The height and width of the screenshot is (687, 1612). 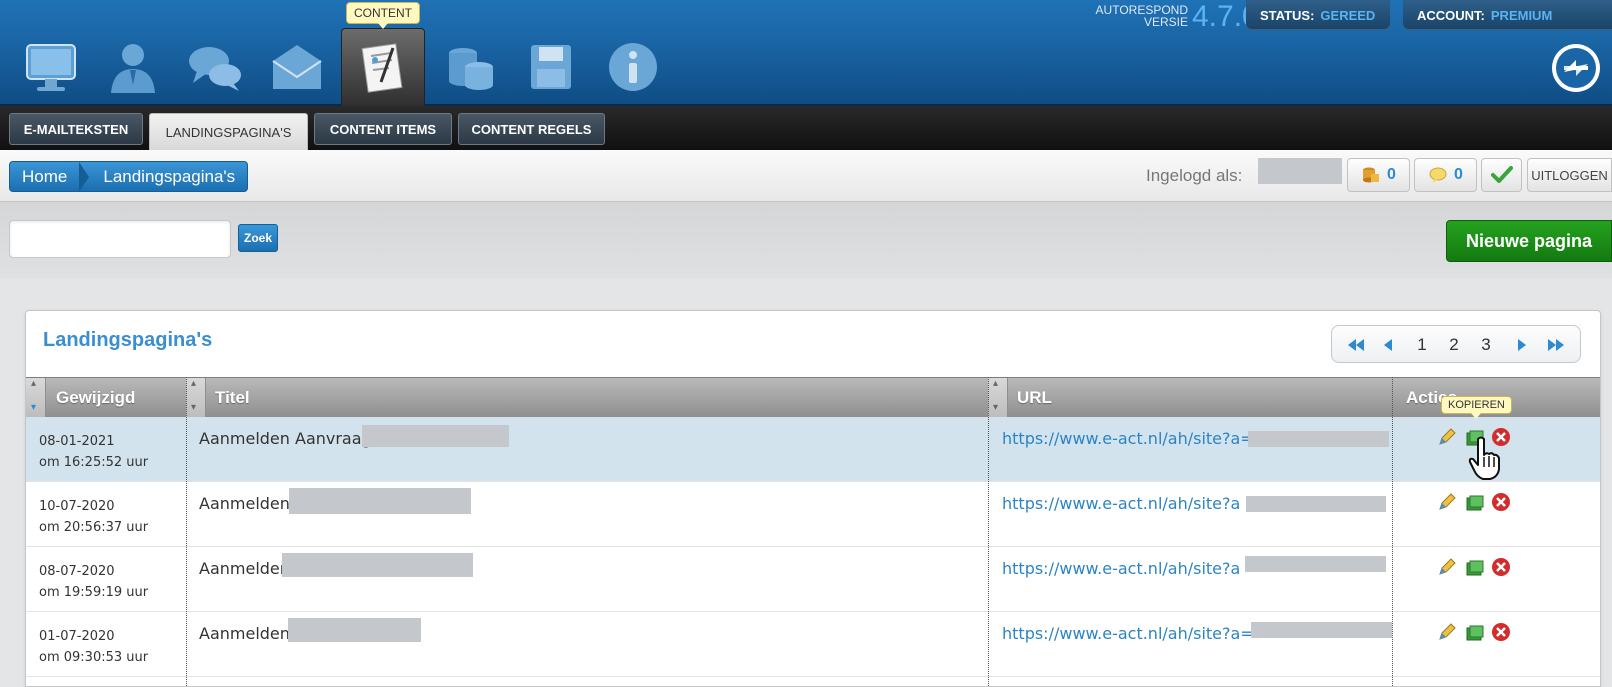 What do you see at coordinates (1576, 68) in the screenshot?
I see `app-logo-icon` at bounding box center [1576, 68].